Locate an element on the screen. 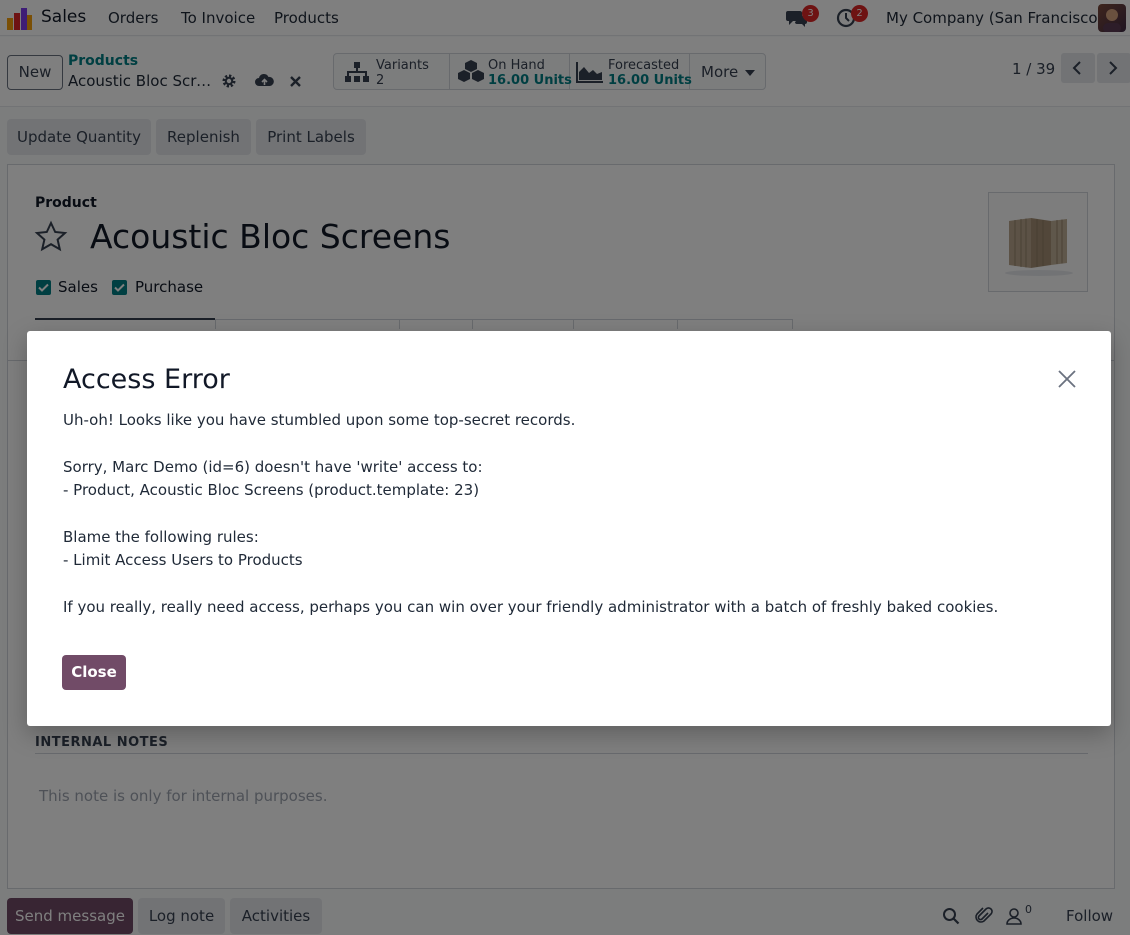  close-icon is located at coordinates (1067, 379).